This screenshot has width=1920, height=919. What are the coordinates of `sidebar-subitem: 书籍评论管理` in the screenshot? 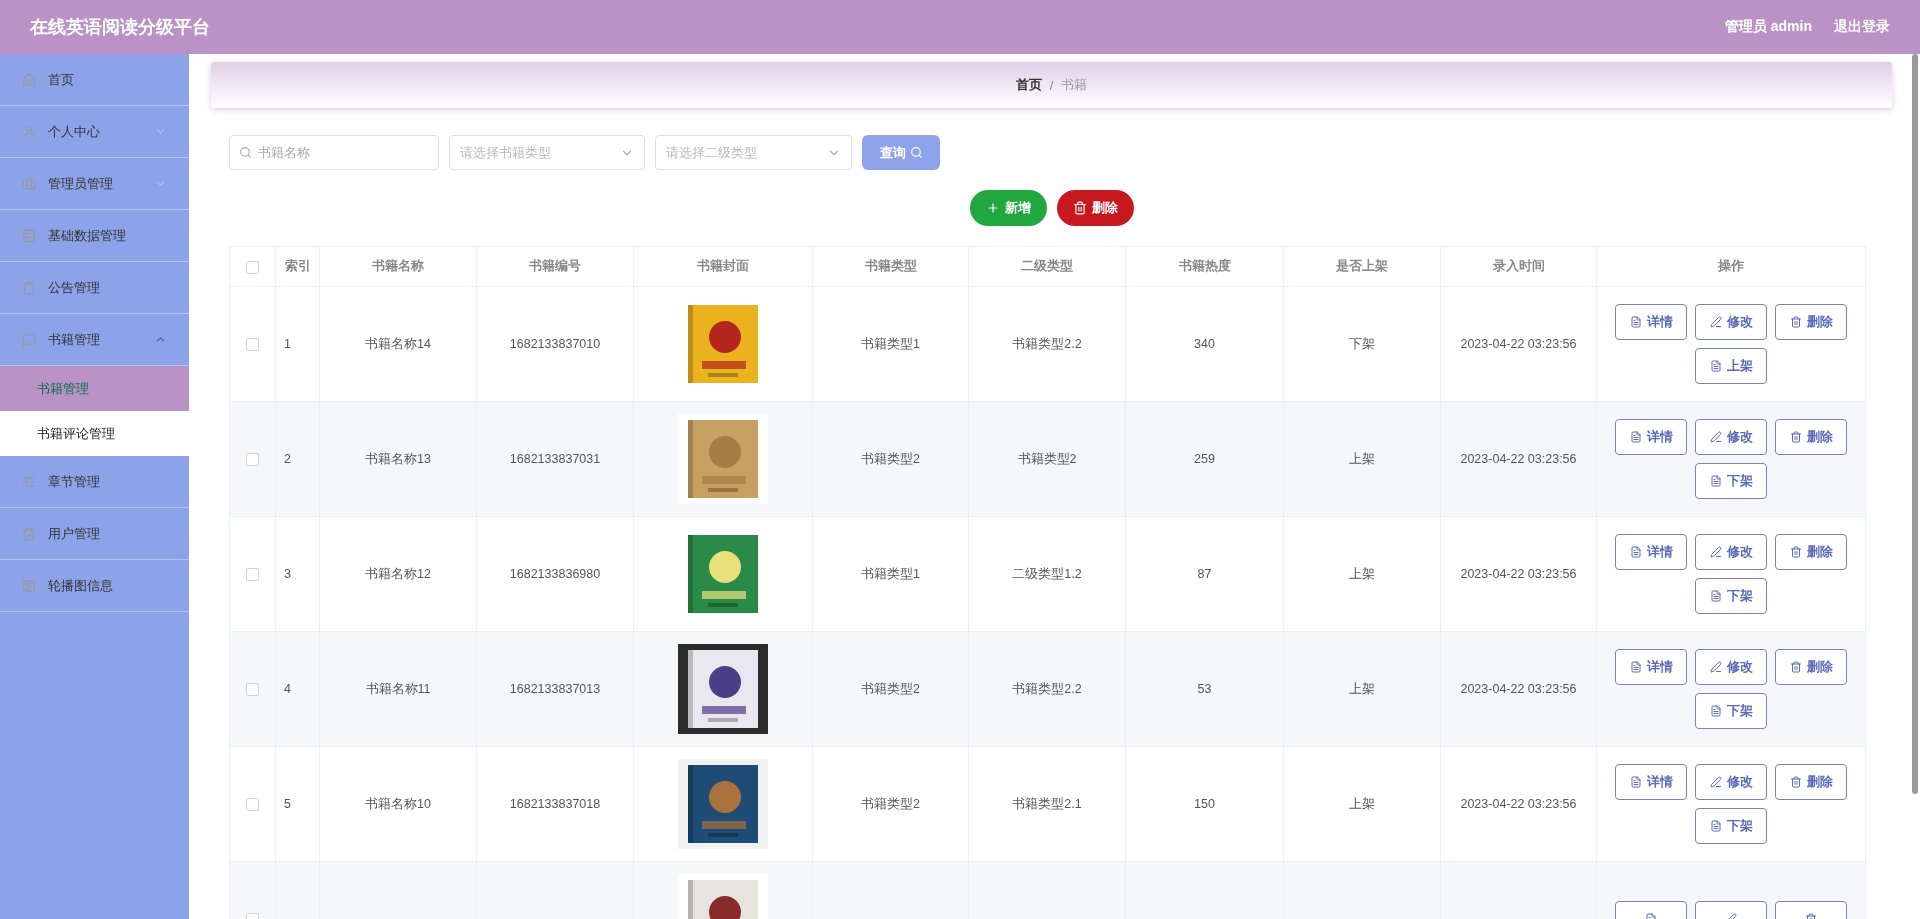 It's located at (94, 433).